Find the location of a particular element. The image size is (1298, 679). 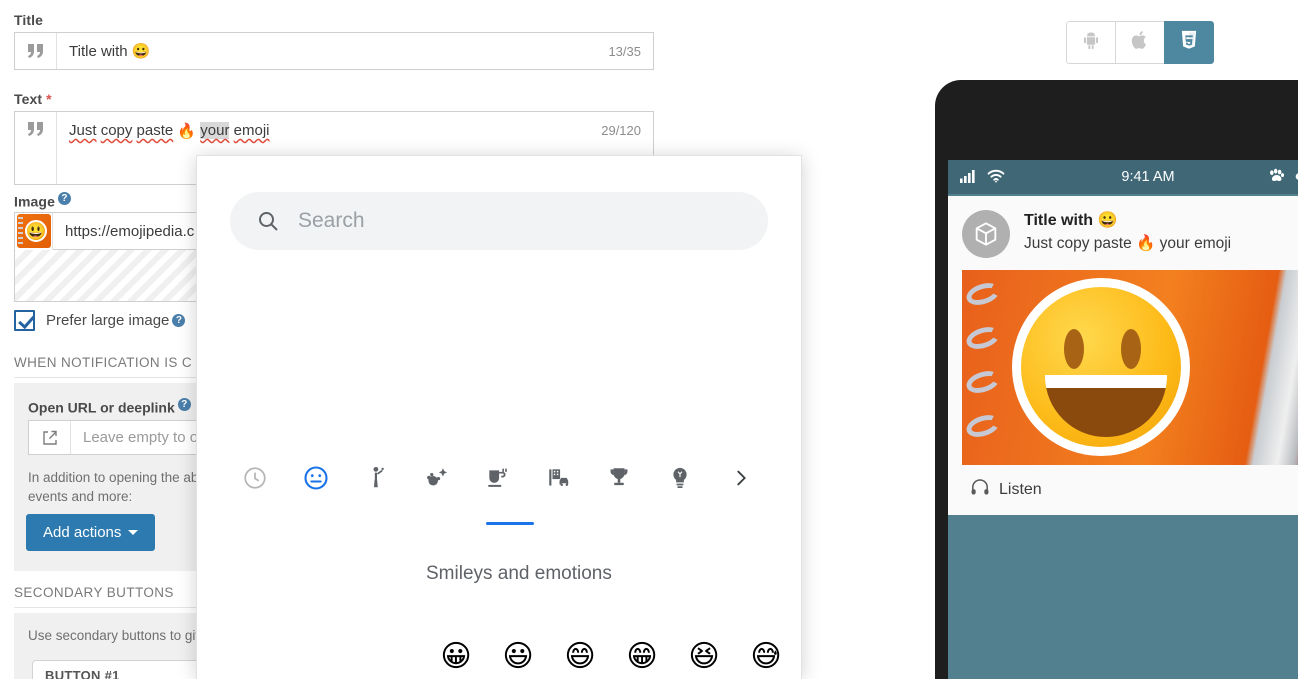

coffee-icon is located at coordinates (498, 480).